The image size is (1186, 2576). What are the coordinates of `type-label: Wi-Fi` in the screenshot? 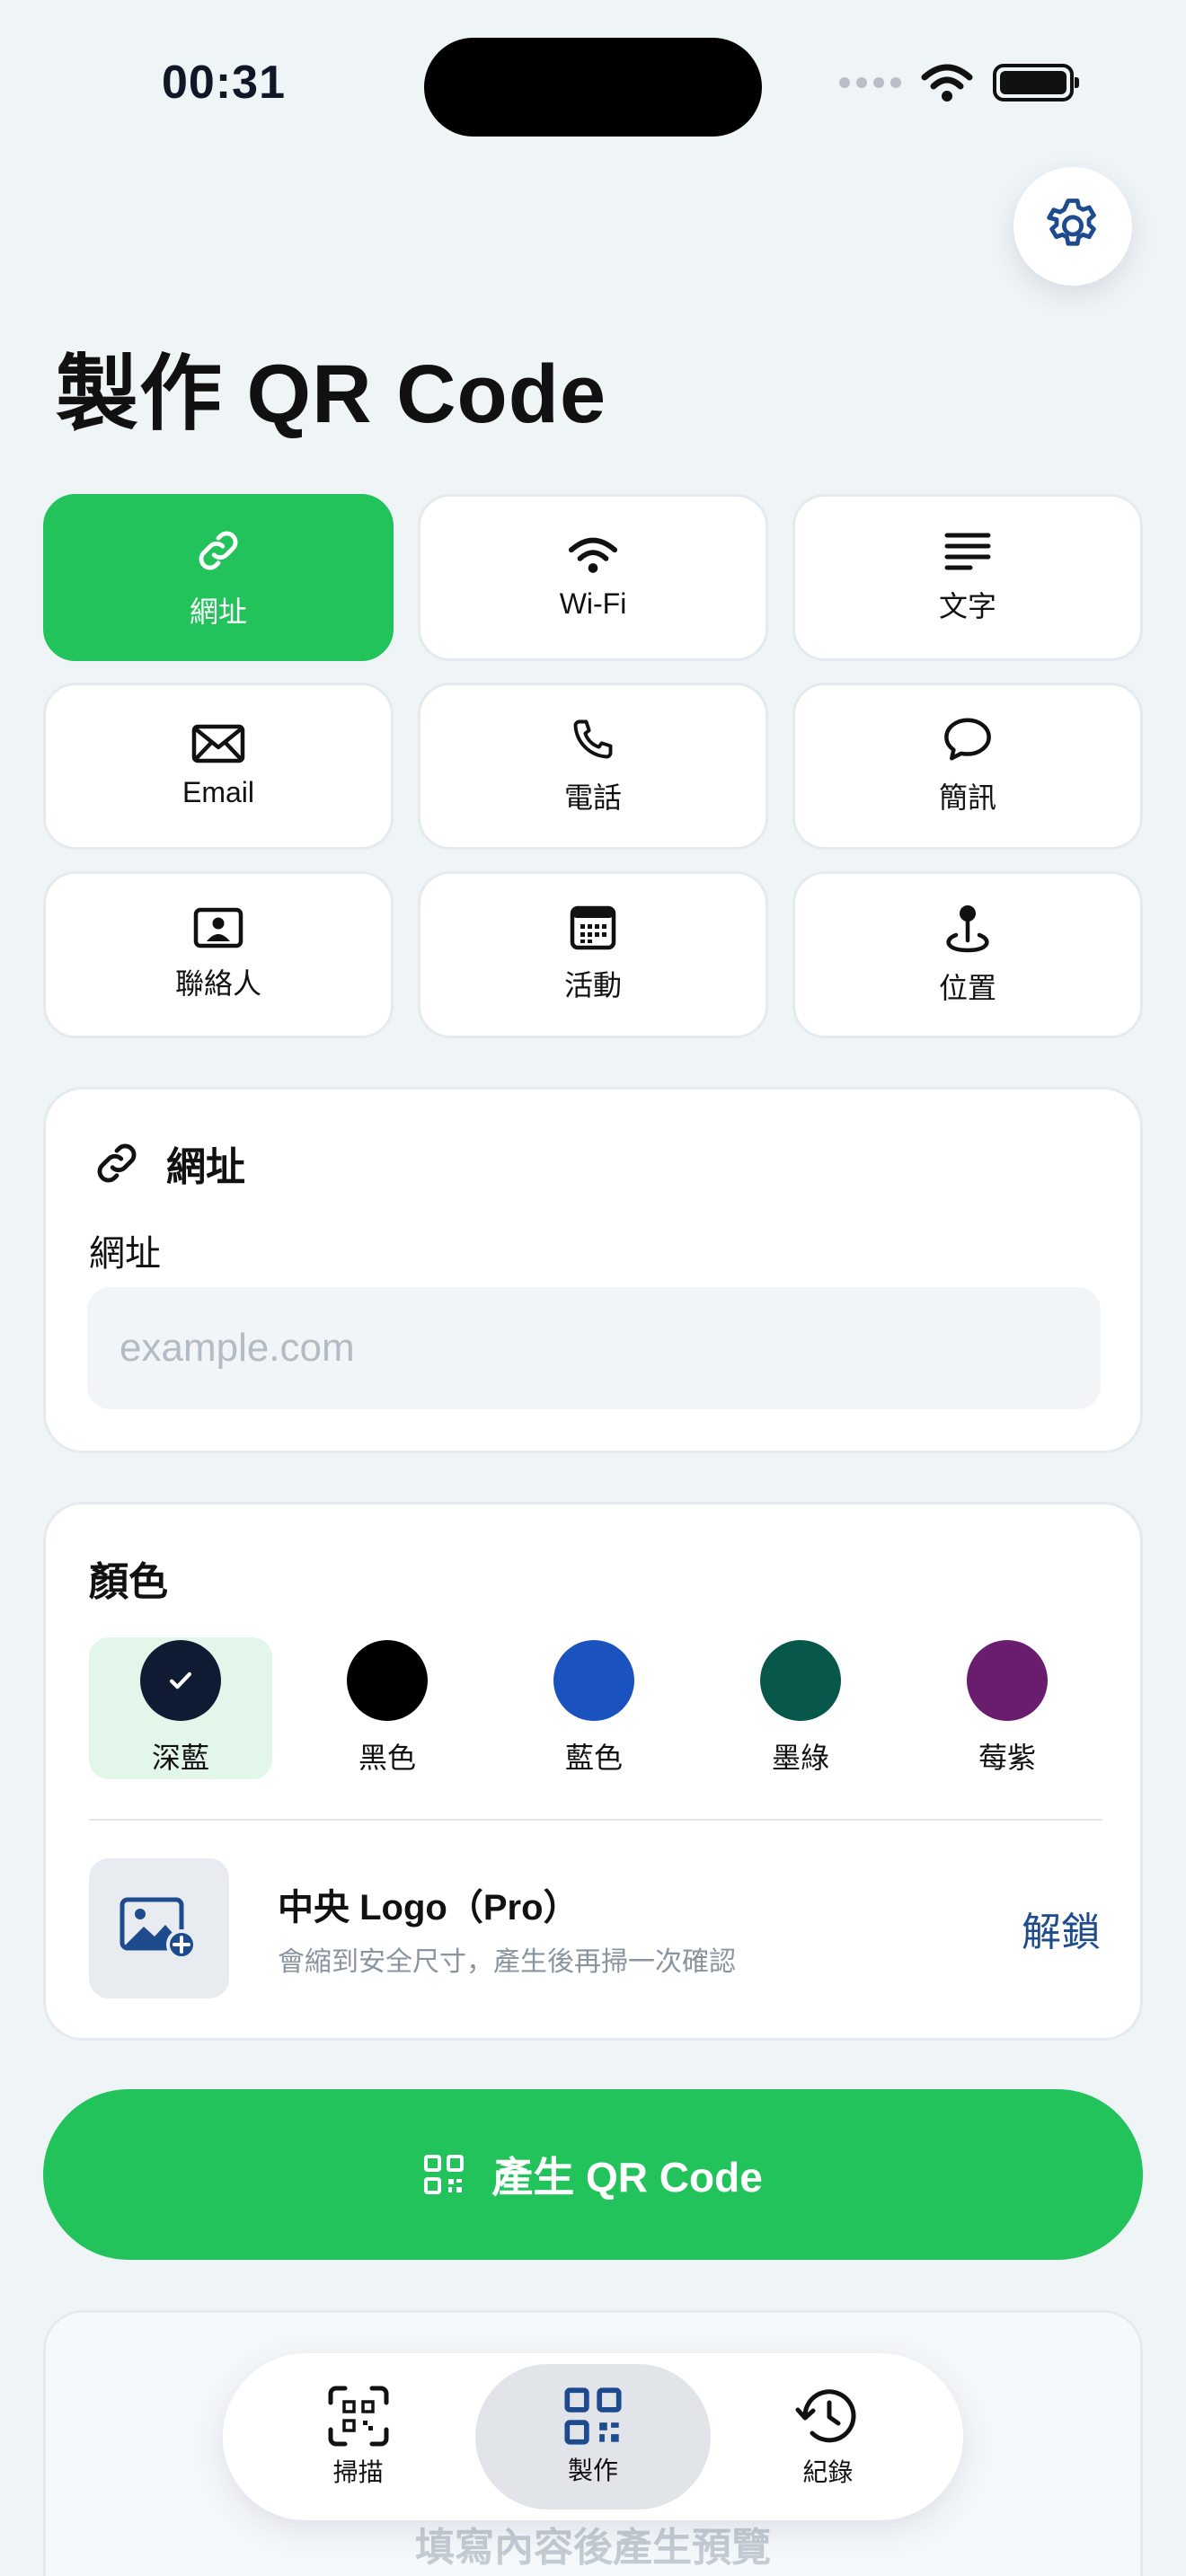 It's located at (593, 603).